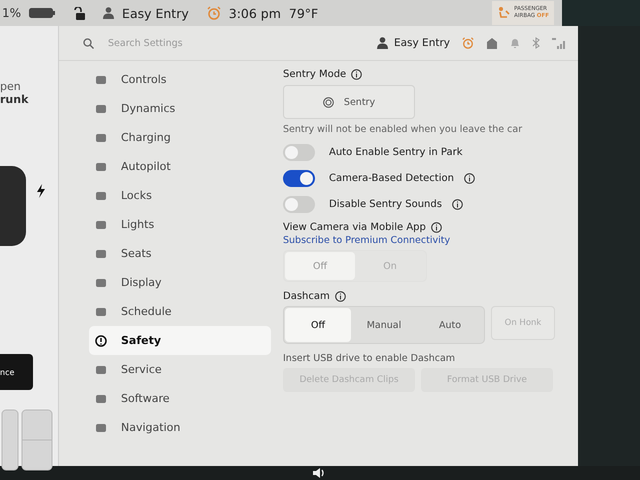 The height and width of the screenshot is (480, 640). Describe the element at coordinates (180, 166) in the screenshot. I see `sidebar-item: Autopilot` at that location.